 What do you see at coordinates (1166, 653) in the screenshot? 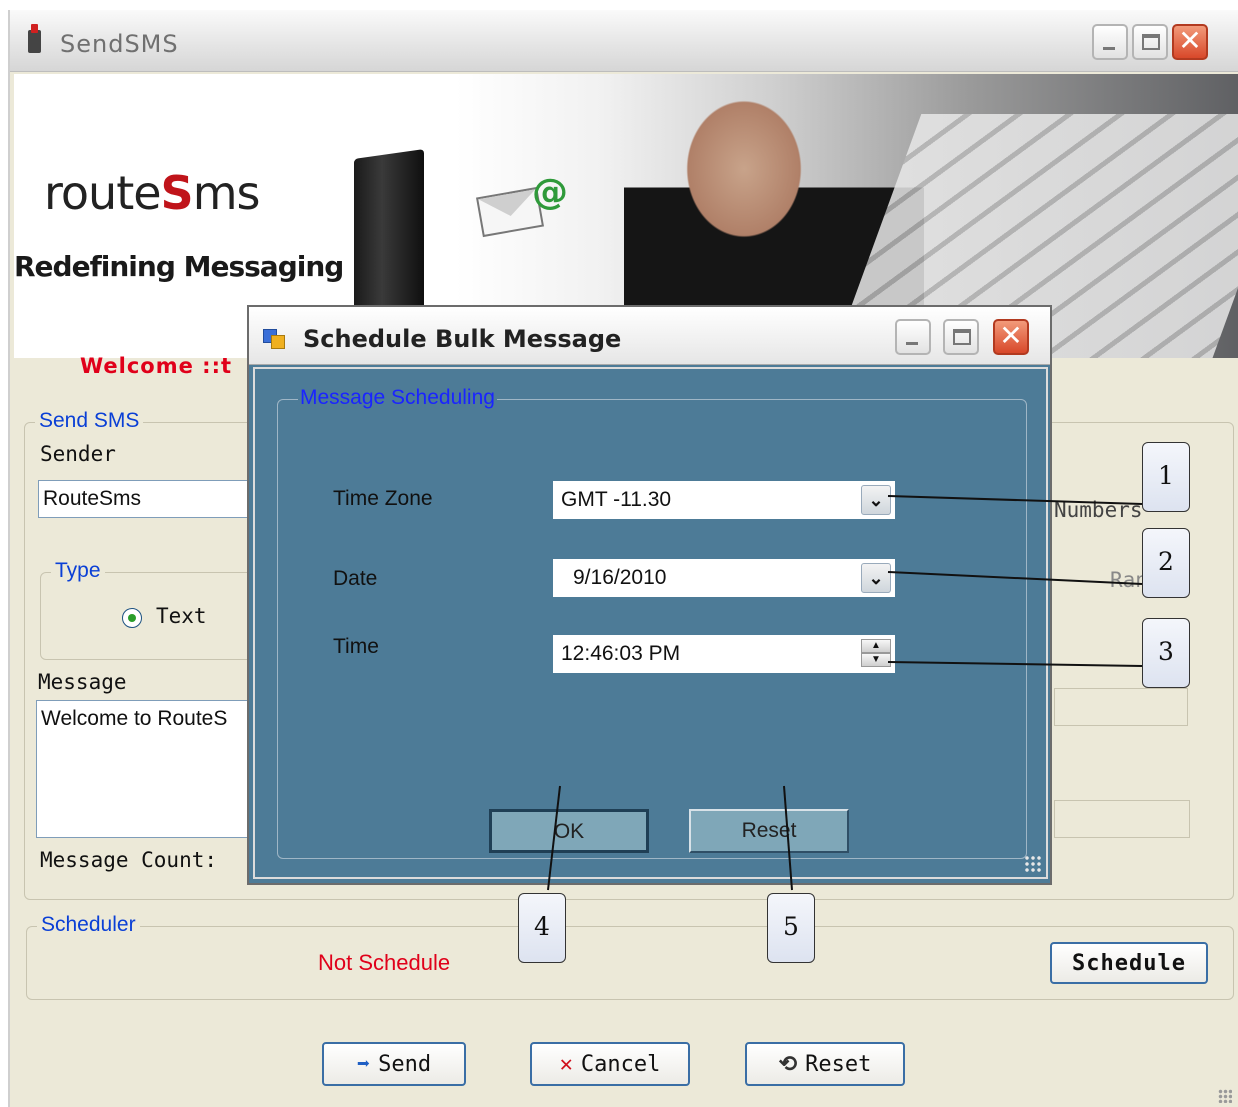
I see `callout-3: 3` at bounding box center [1166, 653].